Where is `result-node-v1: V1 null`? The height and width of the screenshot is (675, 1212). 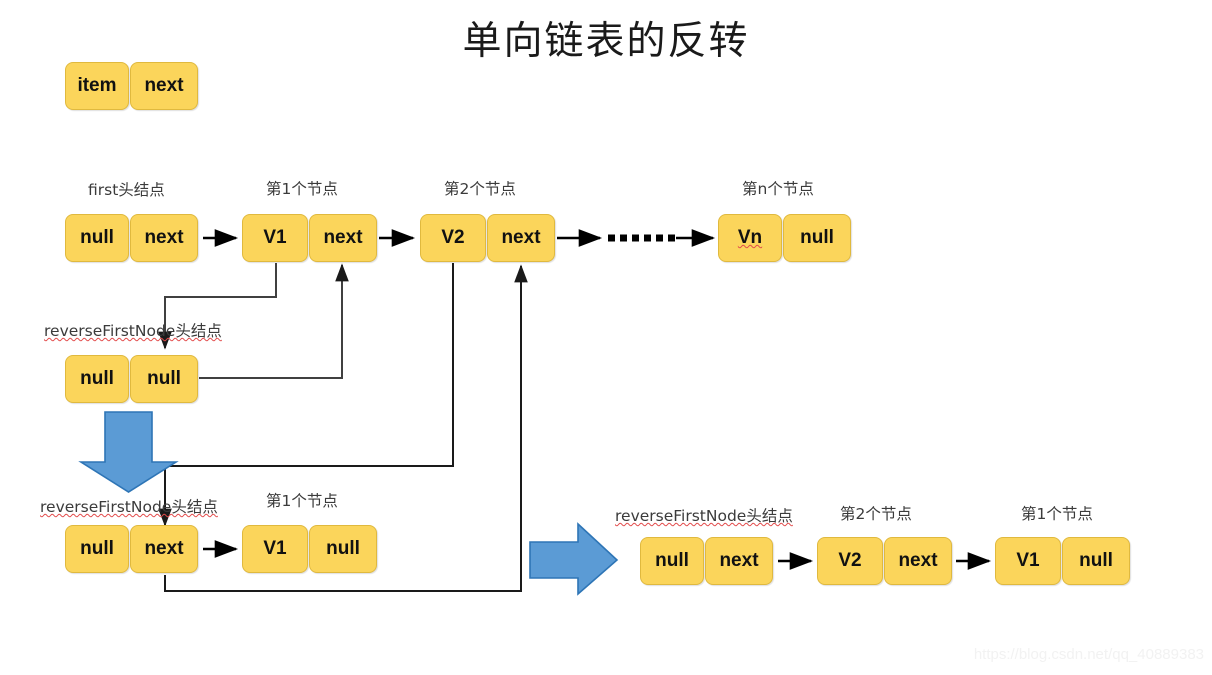
result-node-v1: V1 null is located at coordinates (1062, 561).